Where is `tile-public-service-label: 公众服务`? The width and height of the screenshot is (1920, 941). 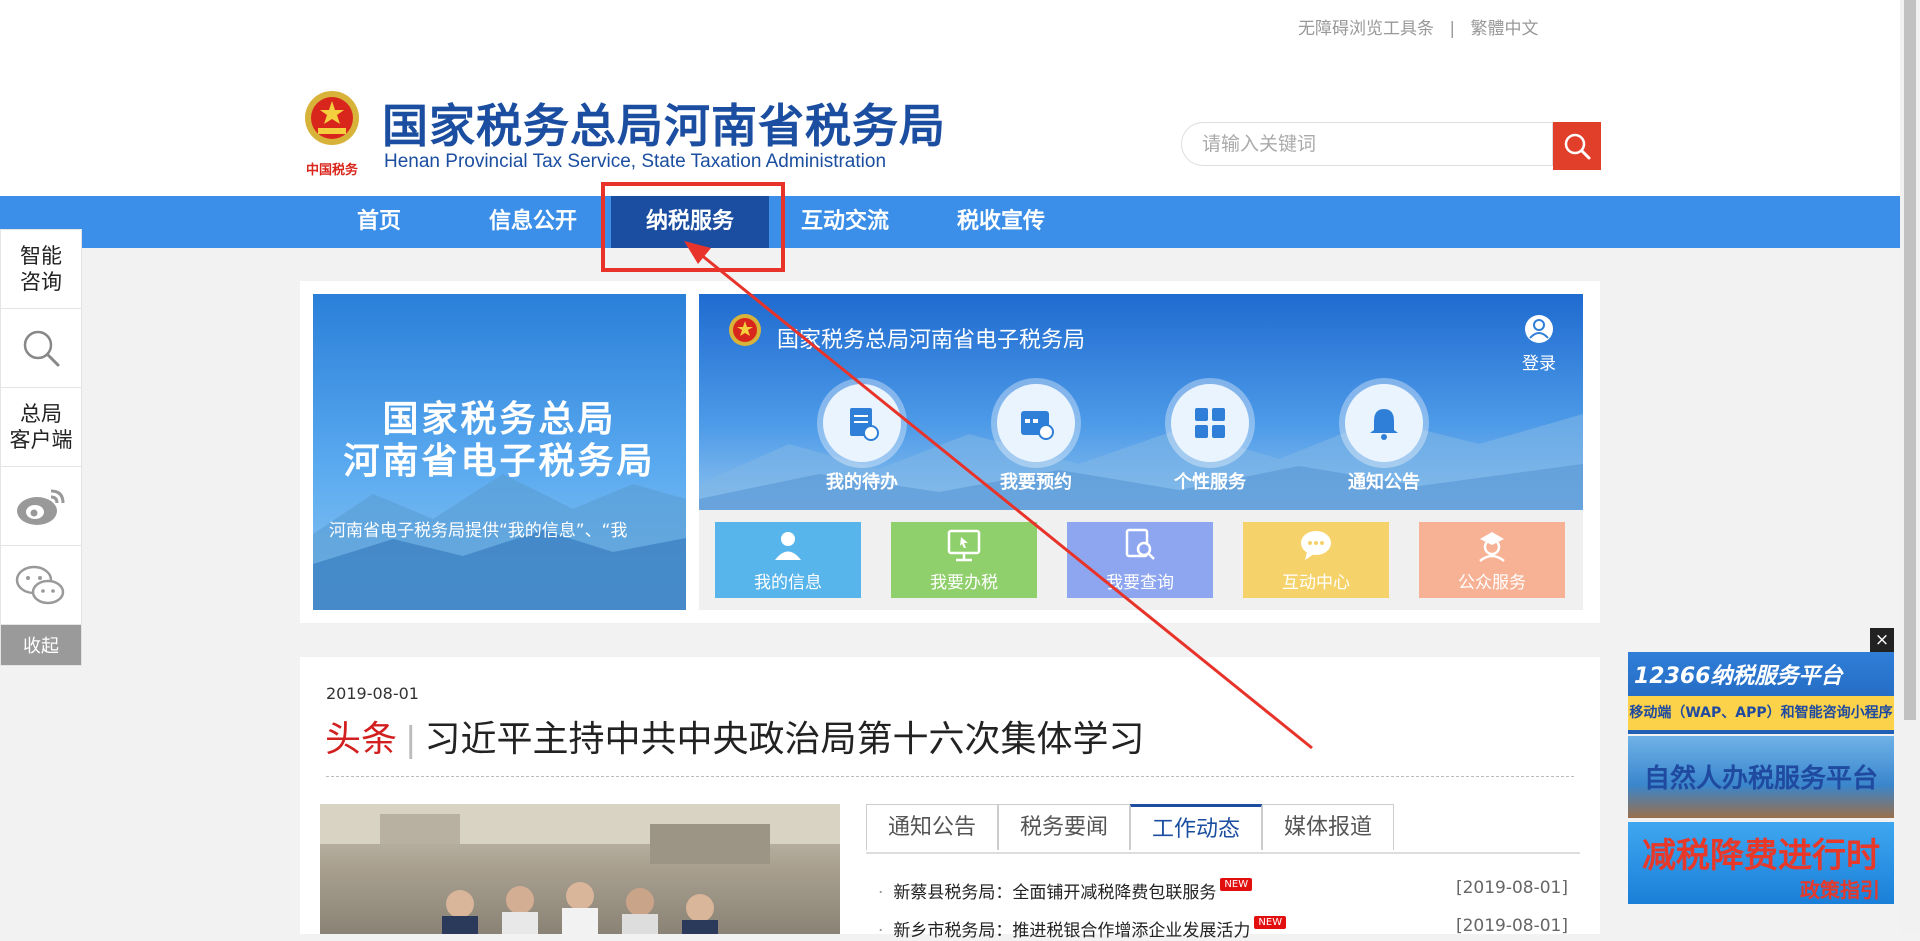 tile-public-service-label: 公众服务 is located at coordinates (1492, 583).